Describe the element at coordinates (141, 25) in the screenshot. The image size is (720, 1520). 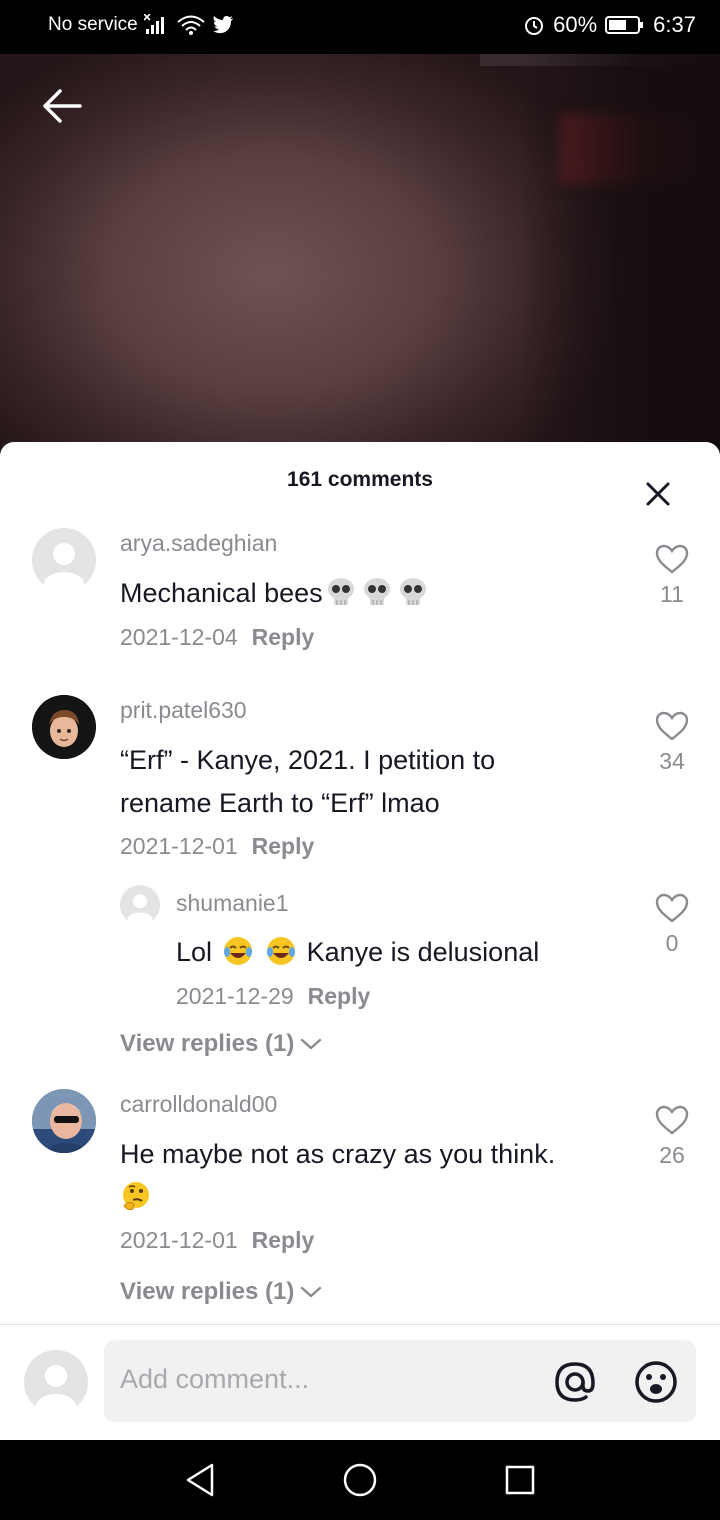
I see `status-left: No service` at that location.